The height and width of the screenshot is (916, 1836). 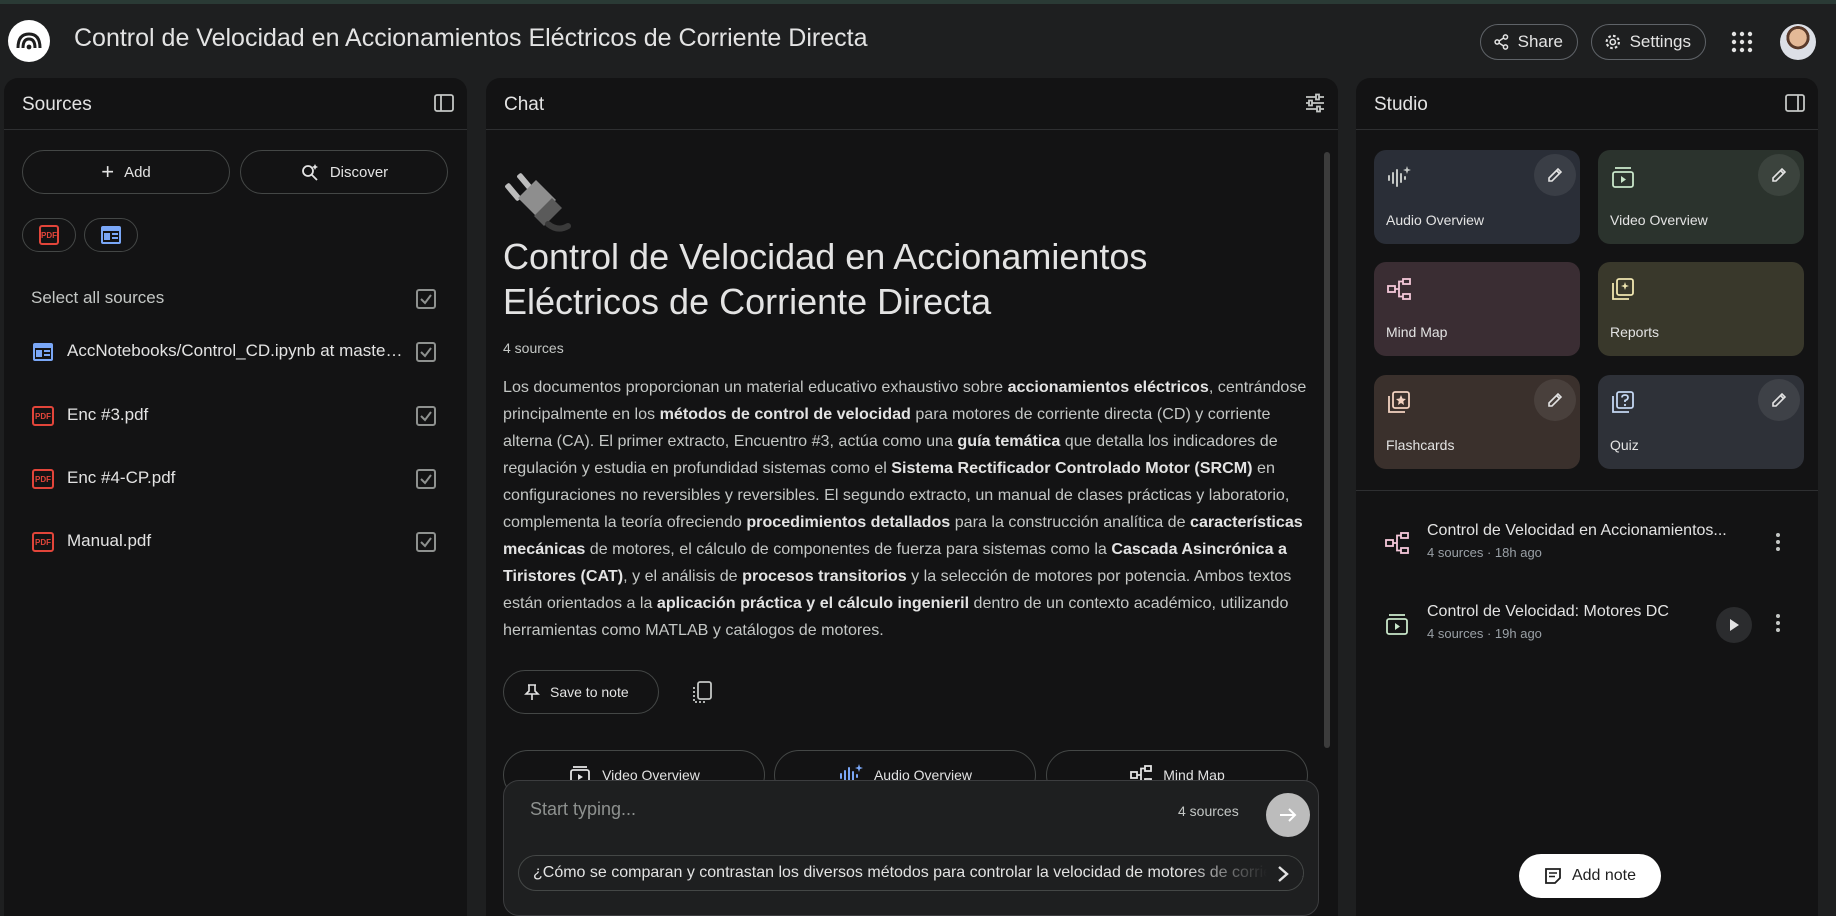 I want to click on studio-tile-quiz: Quiz, so click(x=1701, y=422).